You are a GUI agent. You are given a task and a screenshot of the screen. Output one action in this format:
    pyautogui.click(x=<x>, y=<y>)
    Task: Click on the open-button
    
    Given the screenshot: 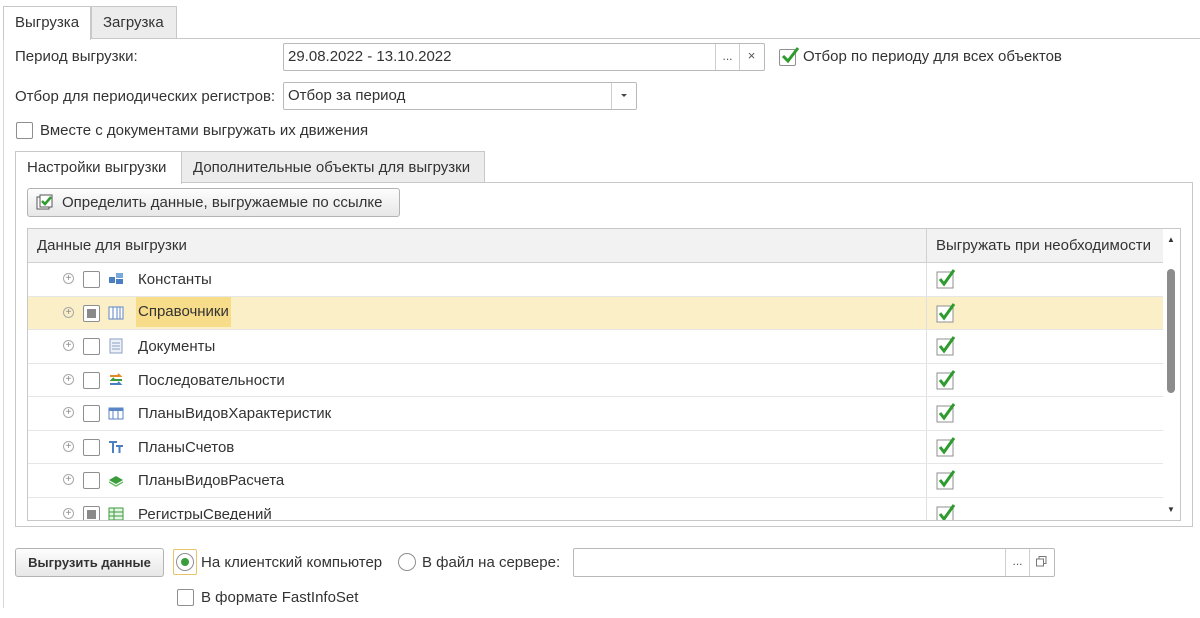 What is the action you would take?
    pyautogui.click(x=1041, y=562)
    